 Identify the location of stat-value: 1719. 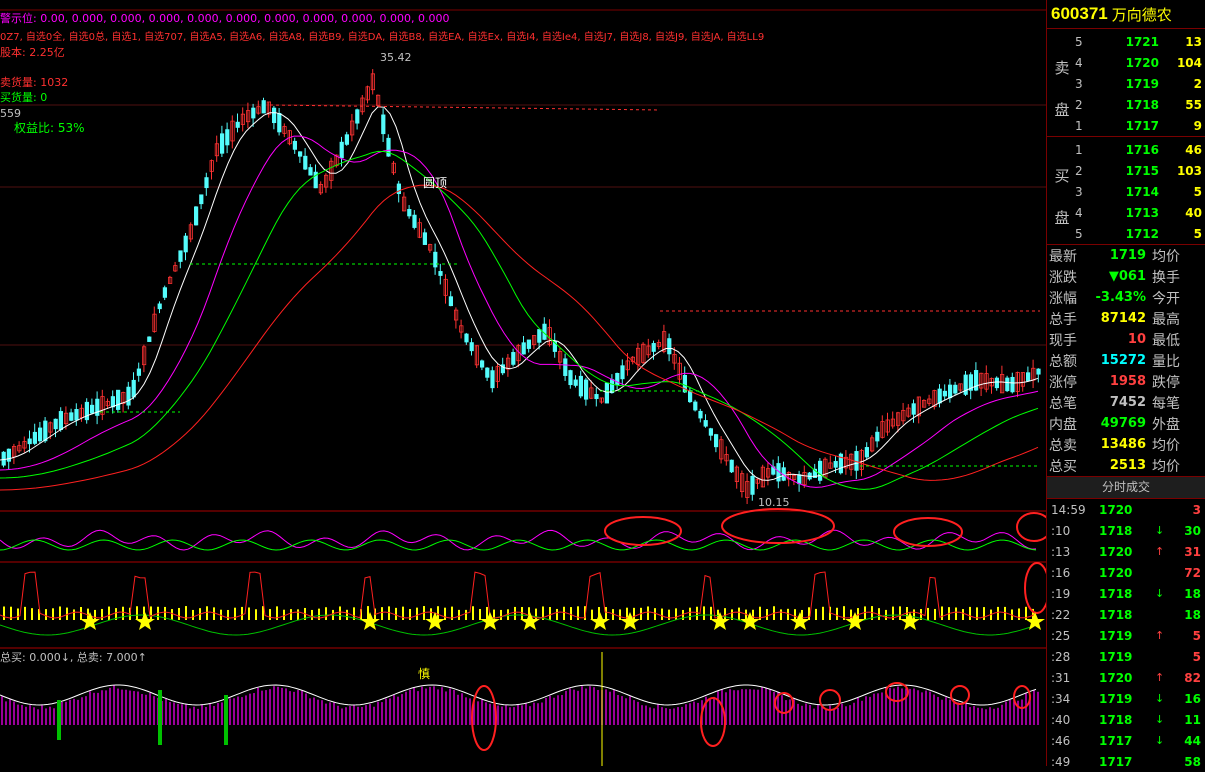
(1127, 255).